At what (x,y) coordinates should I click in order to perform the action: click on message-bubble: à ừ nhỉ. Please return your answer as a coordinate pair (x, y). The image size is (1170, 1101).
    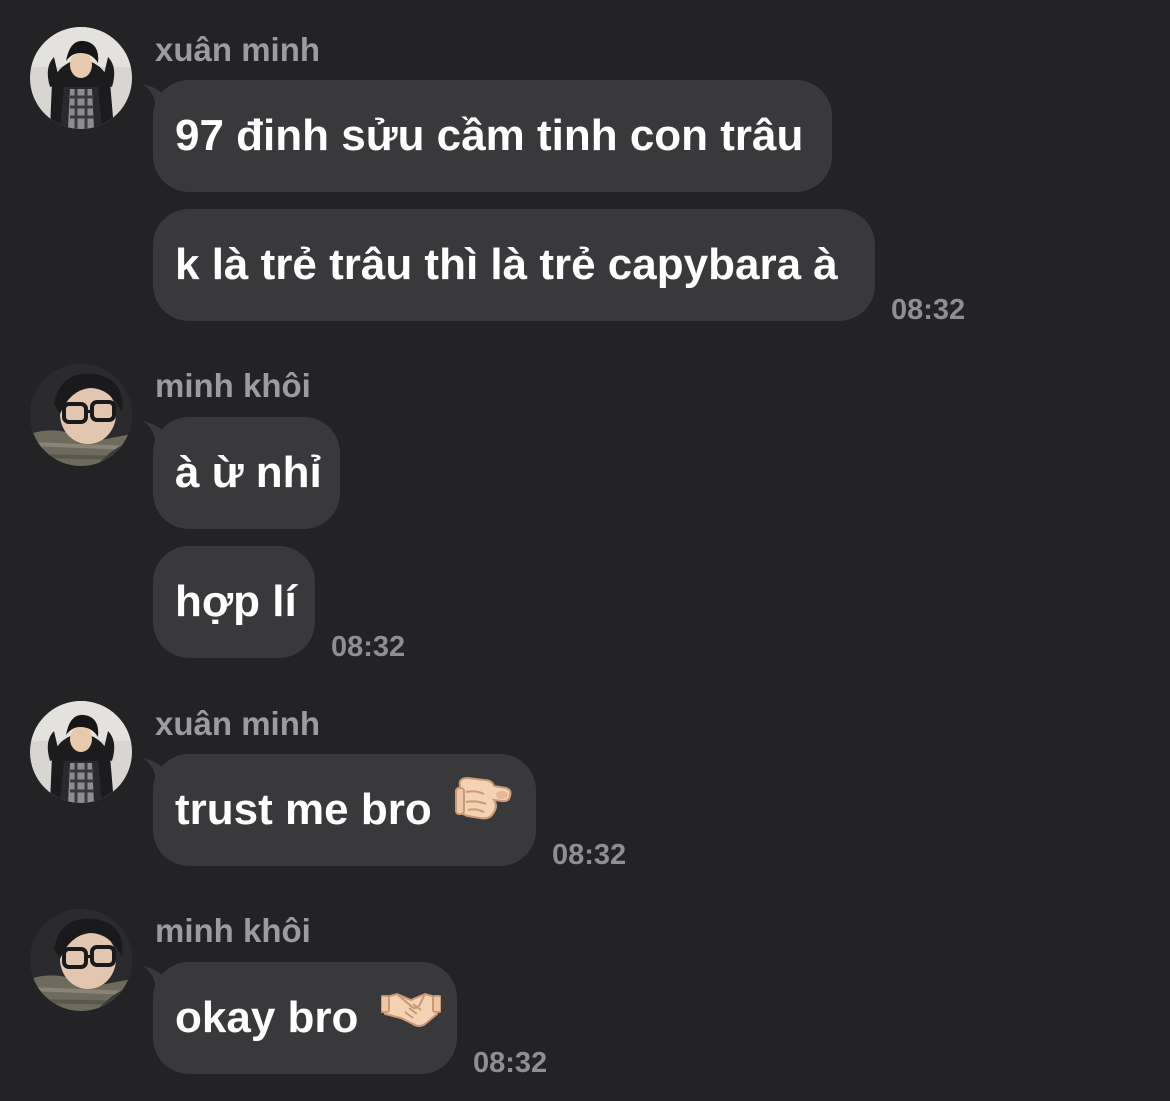
    Looking at the image, I should click on (246, 473).